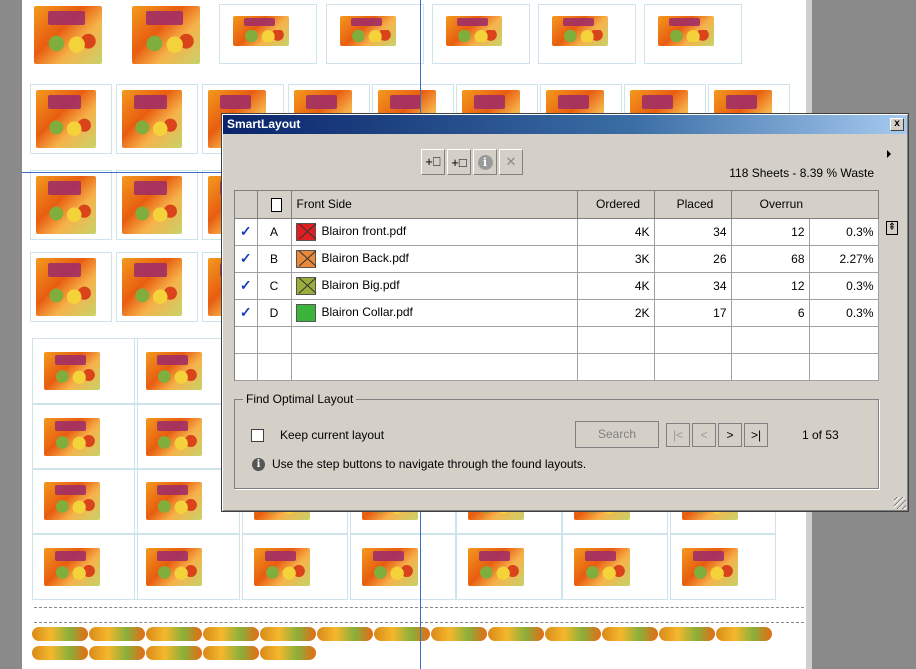 This screenshot has width=916, height=669. I want to click on row-file-name: Blairon Big.pdf, so click(360, 284).